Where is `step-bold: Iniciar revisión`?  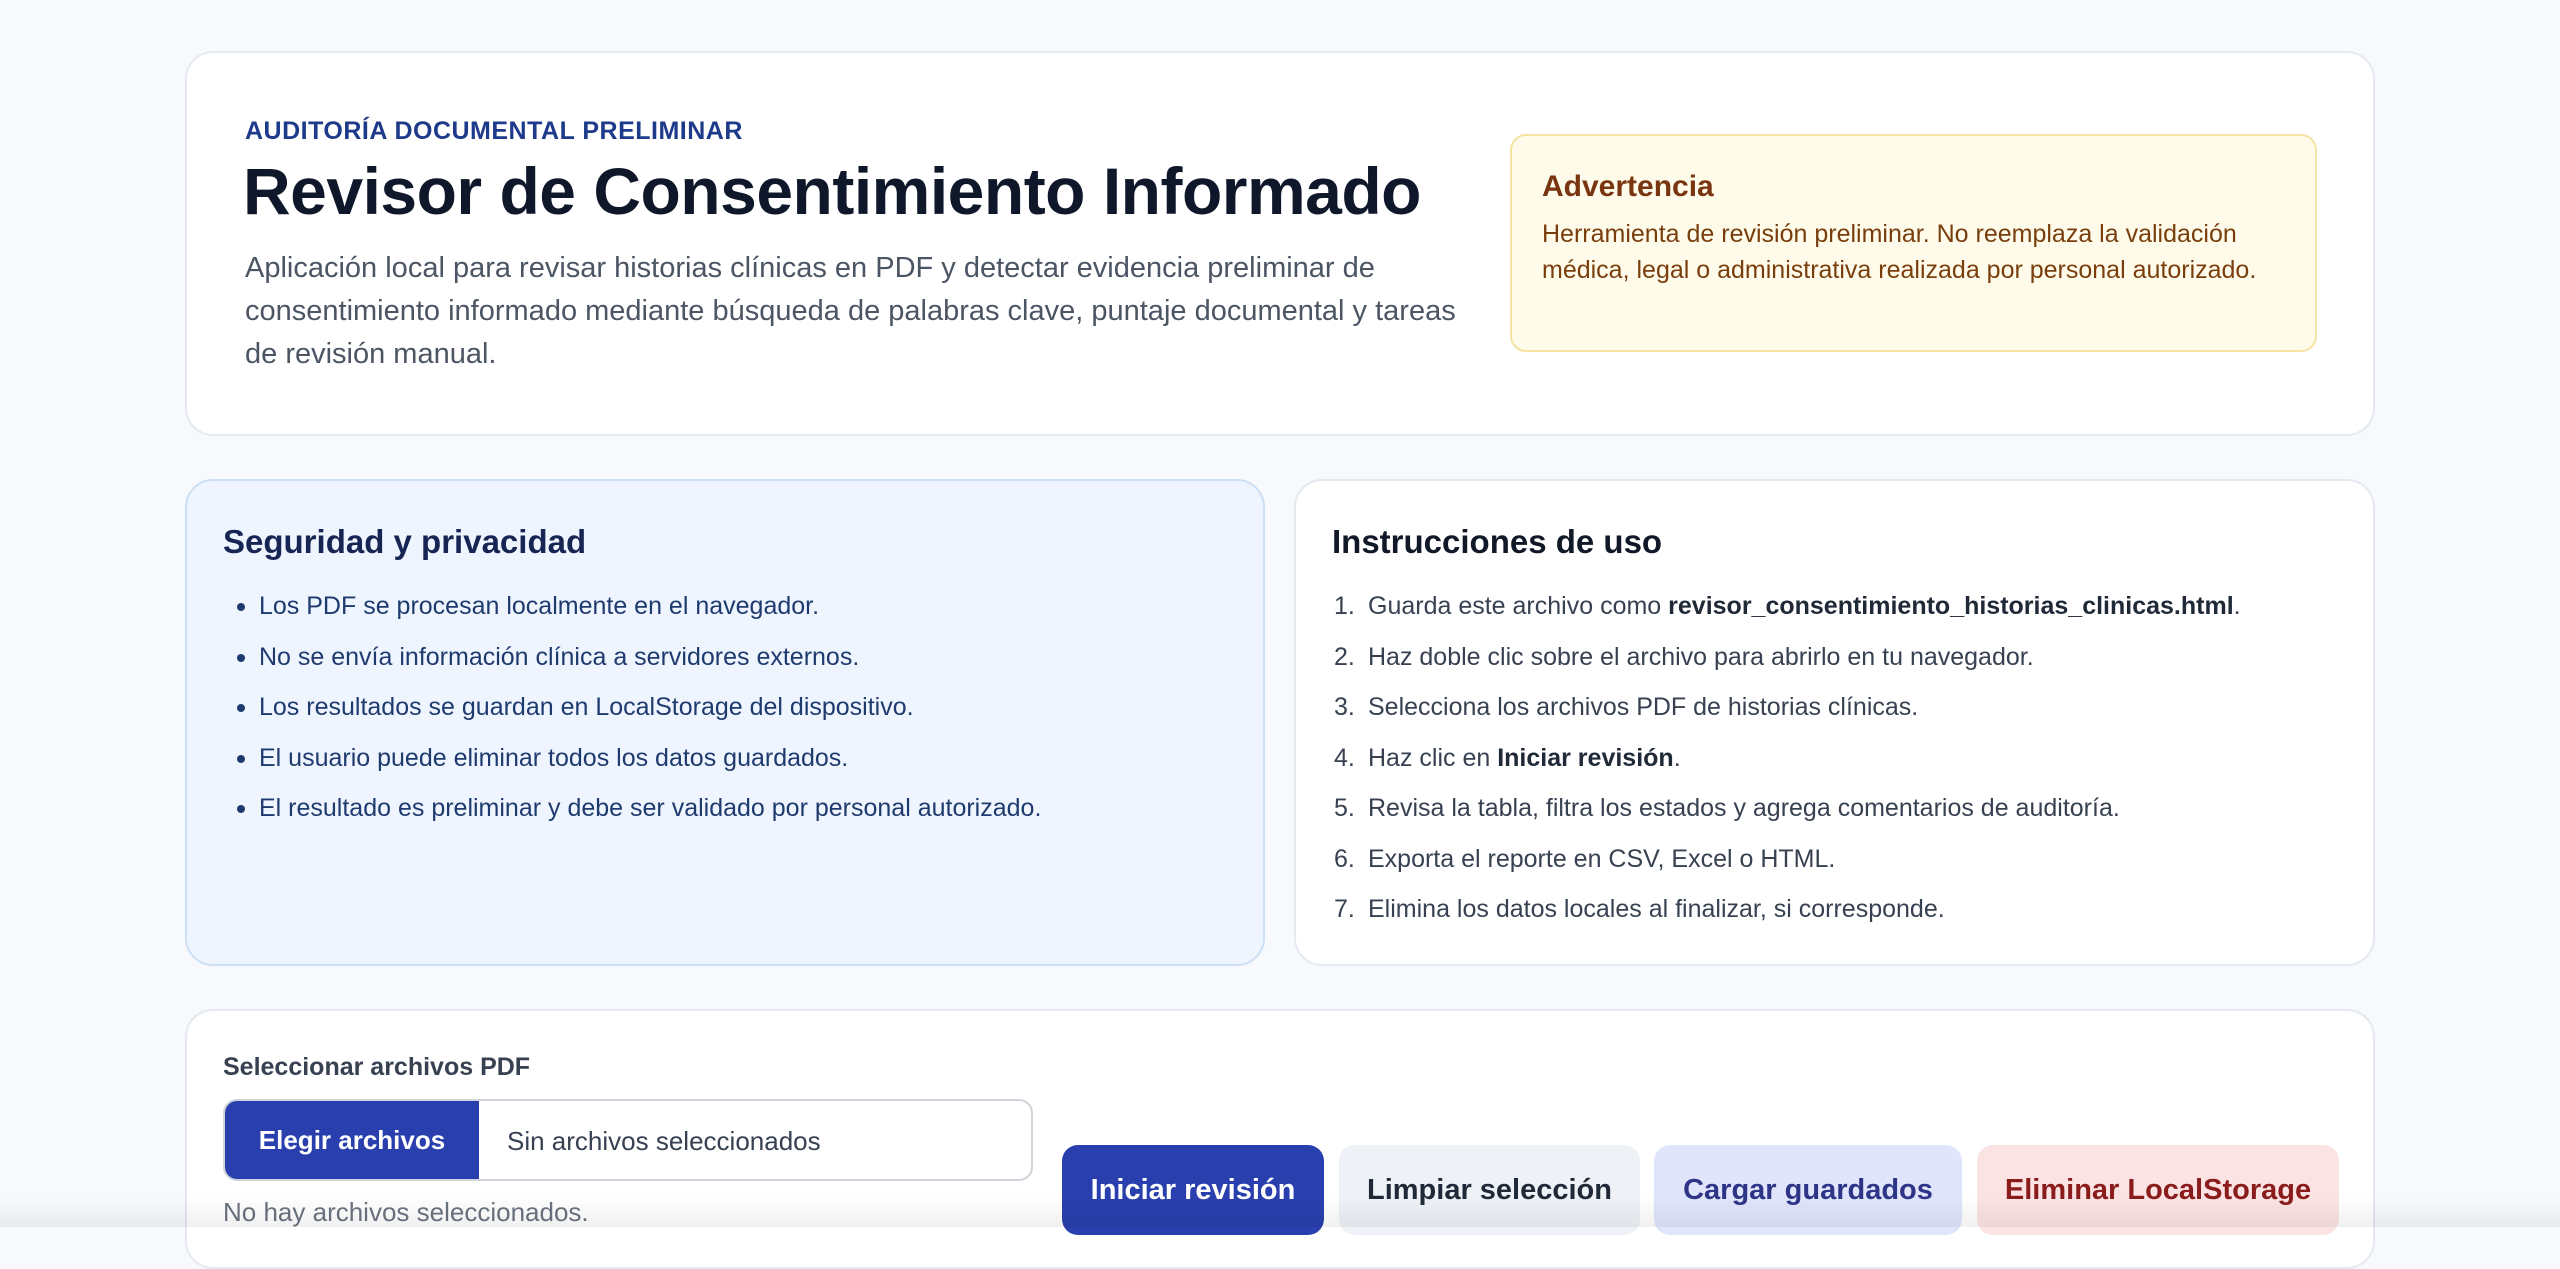 step-bold: Iniciar revisión is located at coordinates (1585, 757).